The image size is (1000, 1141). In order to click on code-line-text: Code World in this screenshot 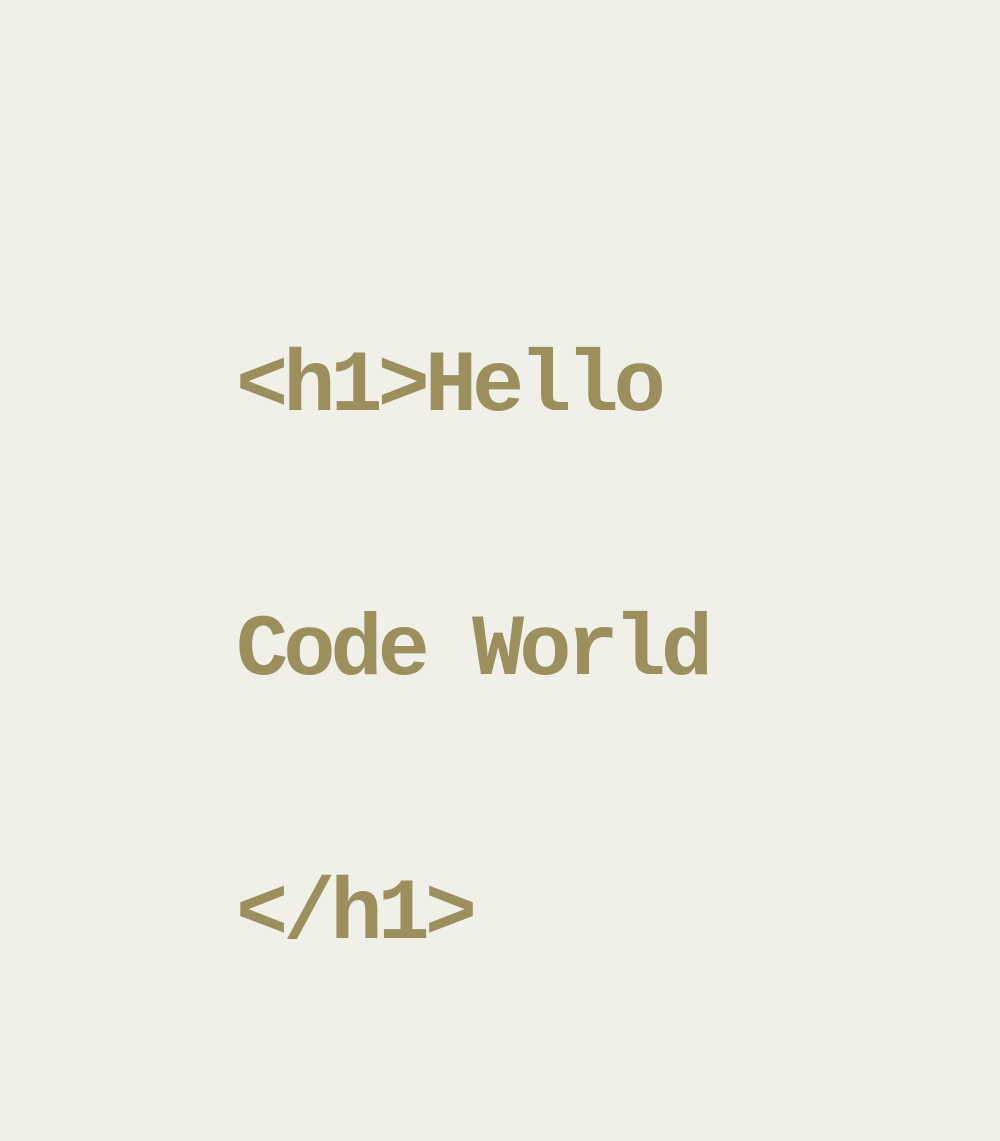, I will do `click(474, 652)`.